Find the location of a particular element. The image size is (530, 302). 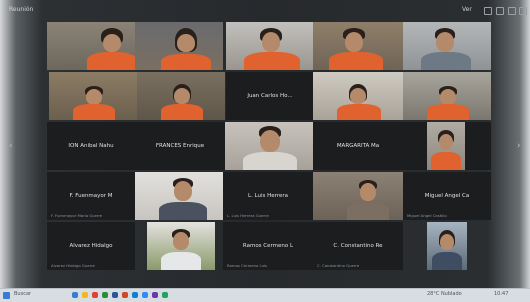

participant-tile: ION Anibal Nahu is located at coordinates (91, 146).